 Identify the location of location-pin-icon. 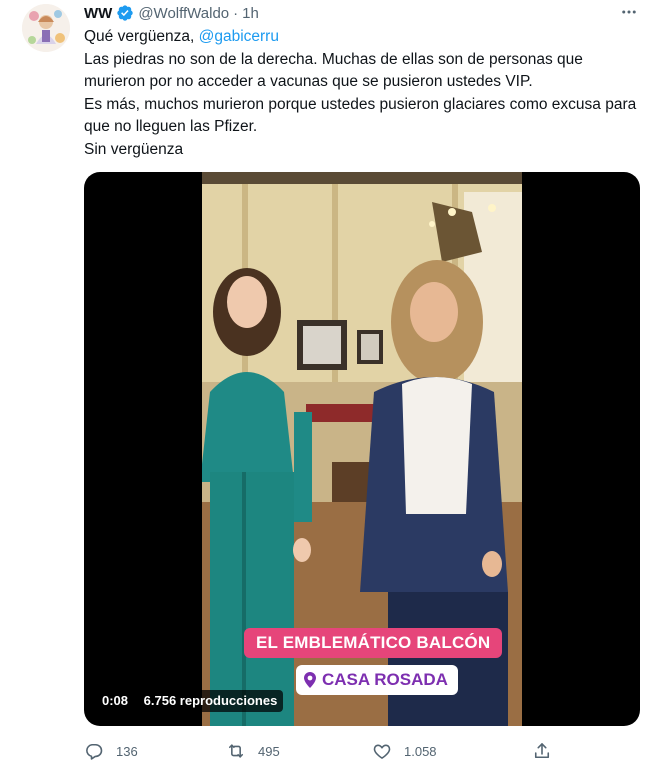
(310, 680).